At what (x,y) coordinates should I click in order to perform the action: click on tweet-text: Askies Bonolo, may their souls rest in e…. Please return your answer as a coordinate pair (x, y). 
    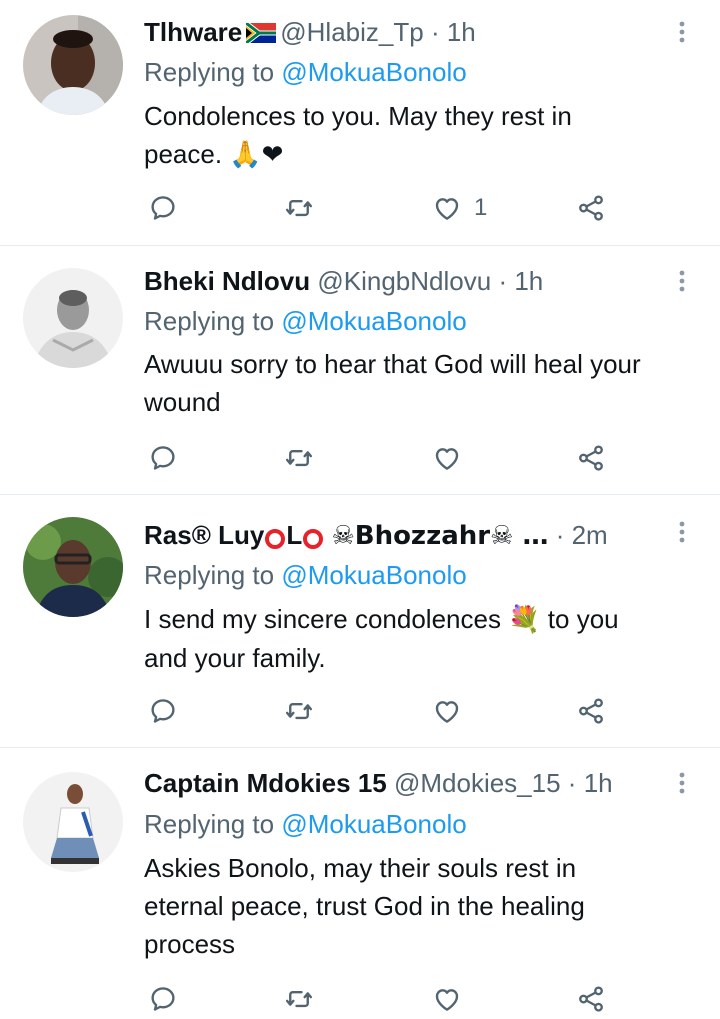
    Looking at the image, I should click on (364, 906).